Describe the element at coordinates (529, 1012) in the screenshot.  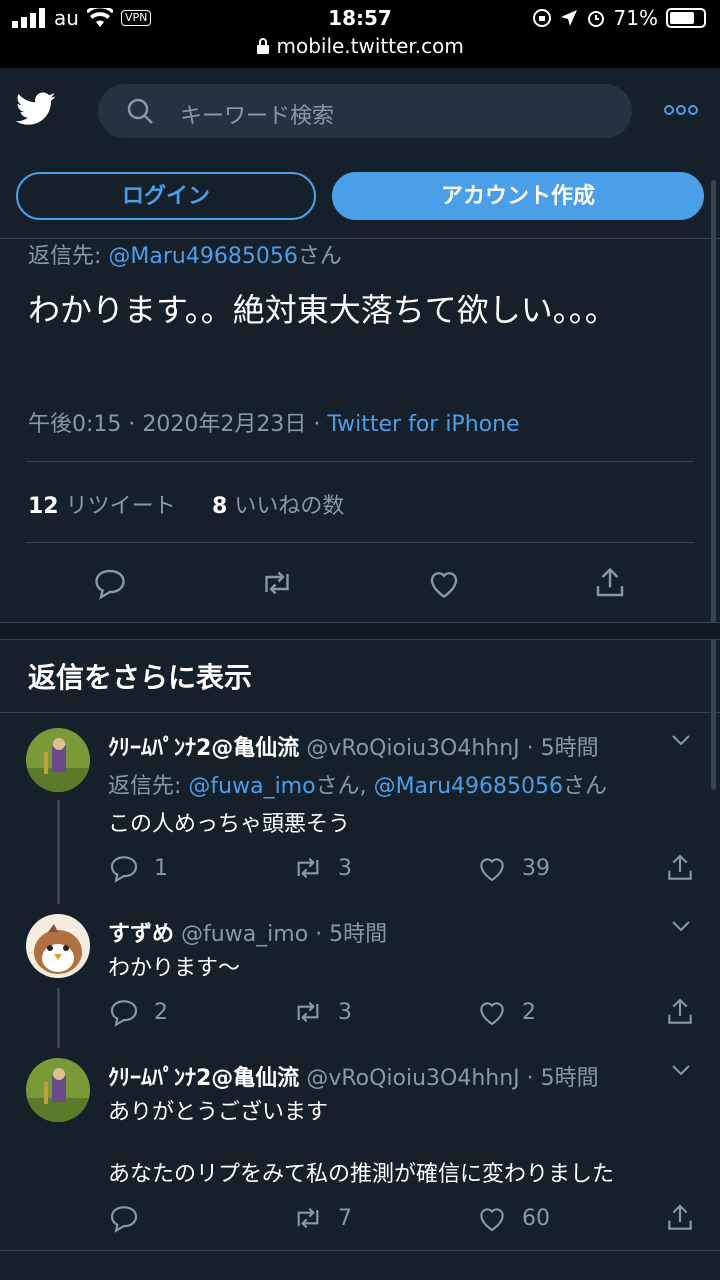
I see `like-count: 2` at that location.